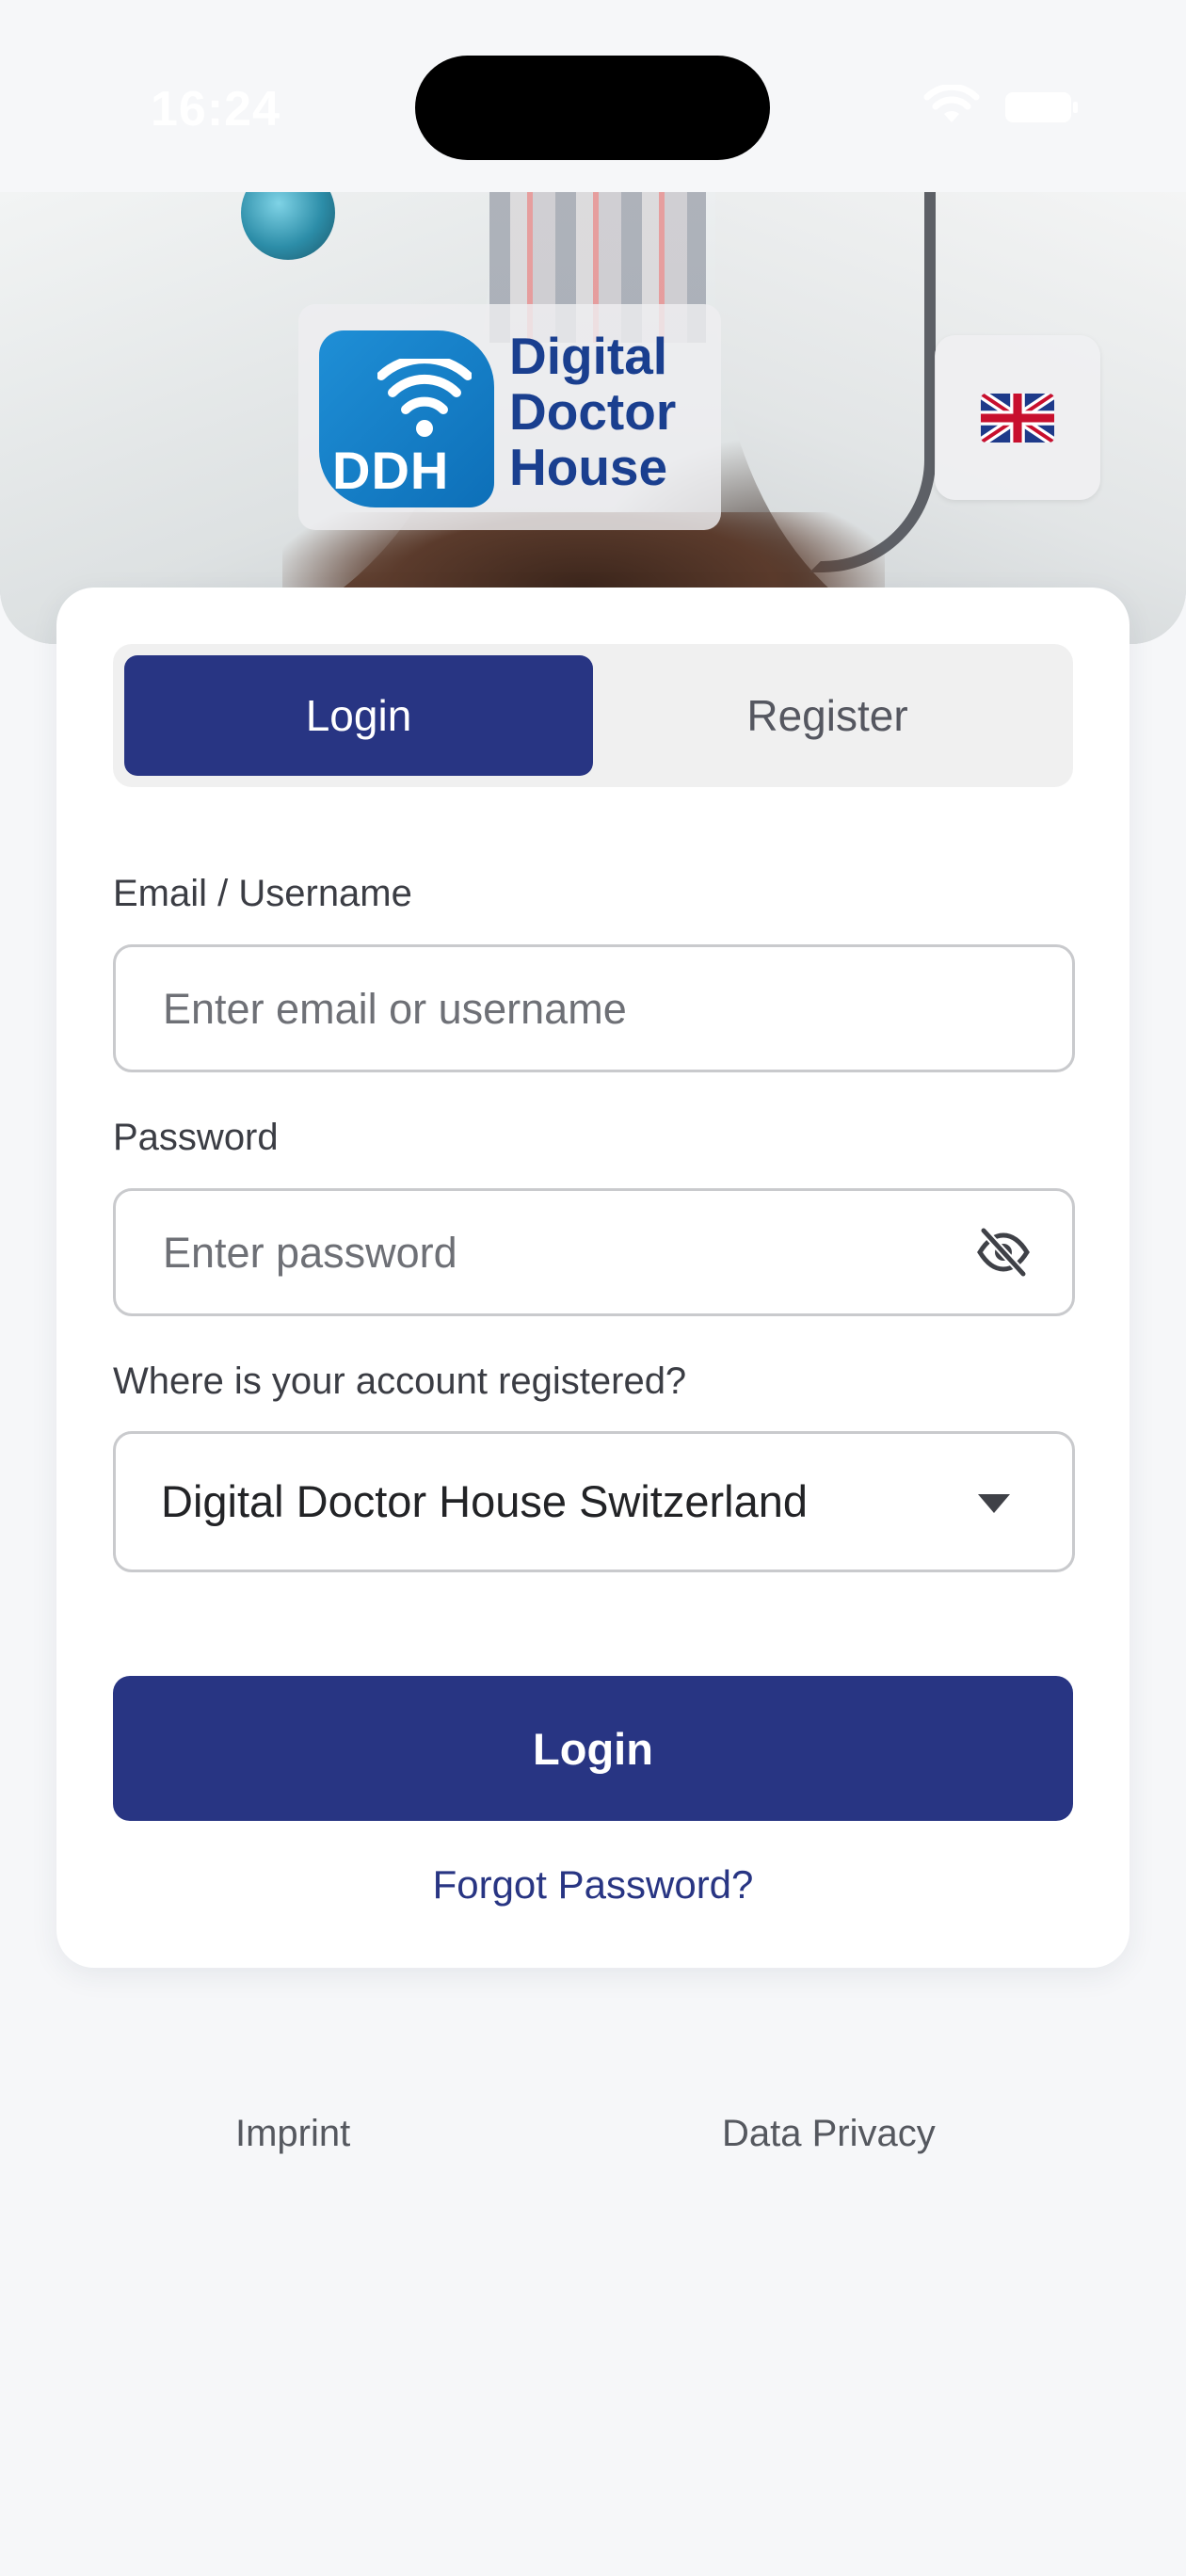 The image size is (1186, 2576). Describe the element at coordinates (292, 2134) in the screenshot. I see `imprint-link: Imprint` at that location.